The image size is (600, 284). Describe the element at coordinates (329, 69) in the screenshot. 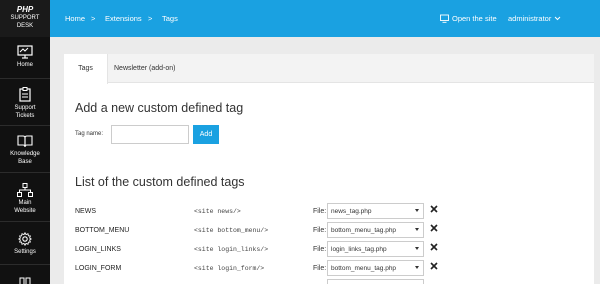

I see `tab-bar: Tags Newsletter (add-on)` at that location.